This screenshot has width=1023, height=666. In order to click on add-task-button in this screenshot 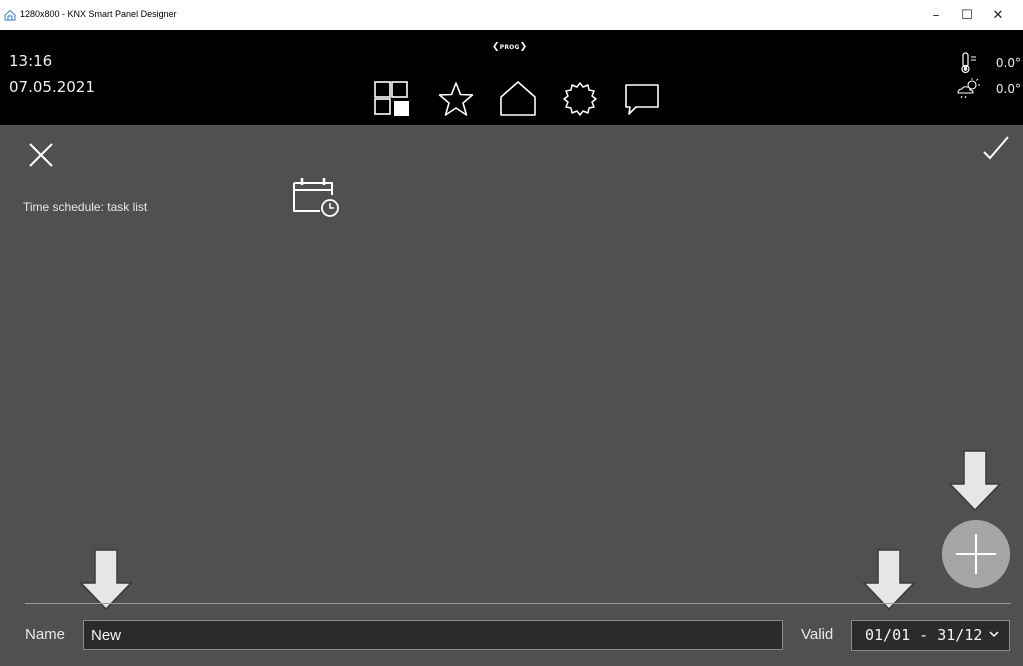, I will do `click(976, 554)`.